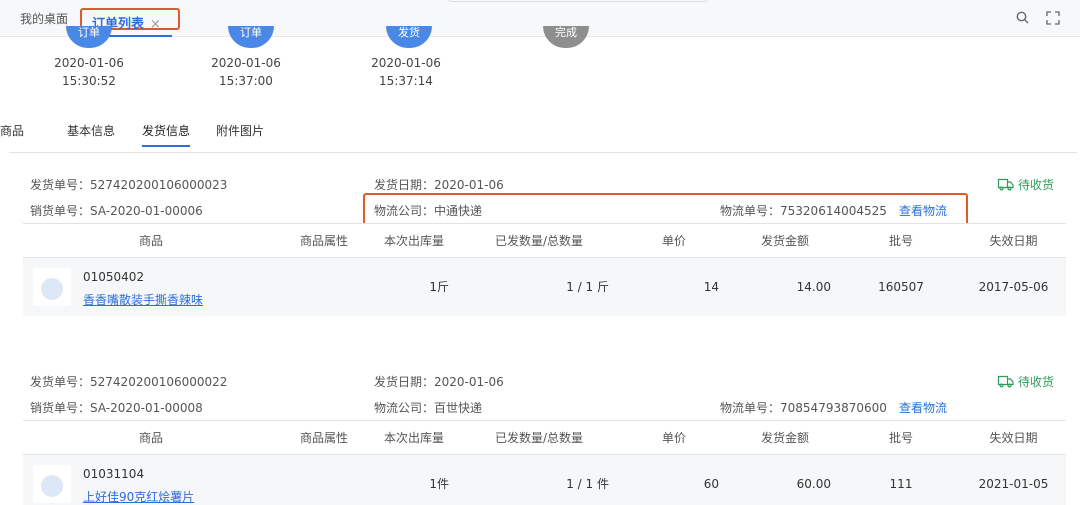 The width and height of the screenshot is (1080, 505). What do you see at coordinates (540, 18) in the screenshot?
I see `top-tab-bar: 我的桌面 订单列表 ×` at bounding box center [540, 18].